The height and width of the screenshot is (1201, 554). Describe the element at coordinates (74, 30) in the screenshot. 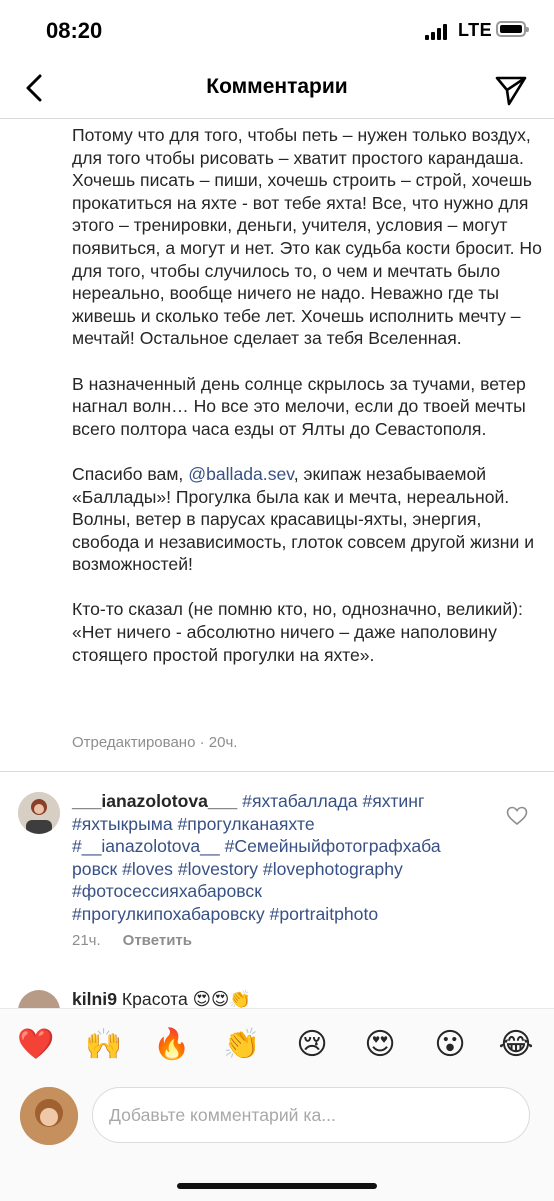

I see `status-time: 08:20` at that location.